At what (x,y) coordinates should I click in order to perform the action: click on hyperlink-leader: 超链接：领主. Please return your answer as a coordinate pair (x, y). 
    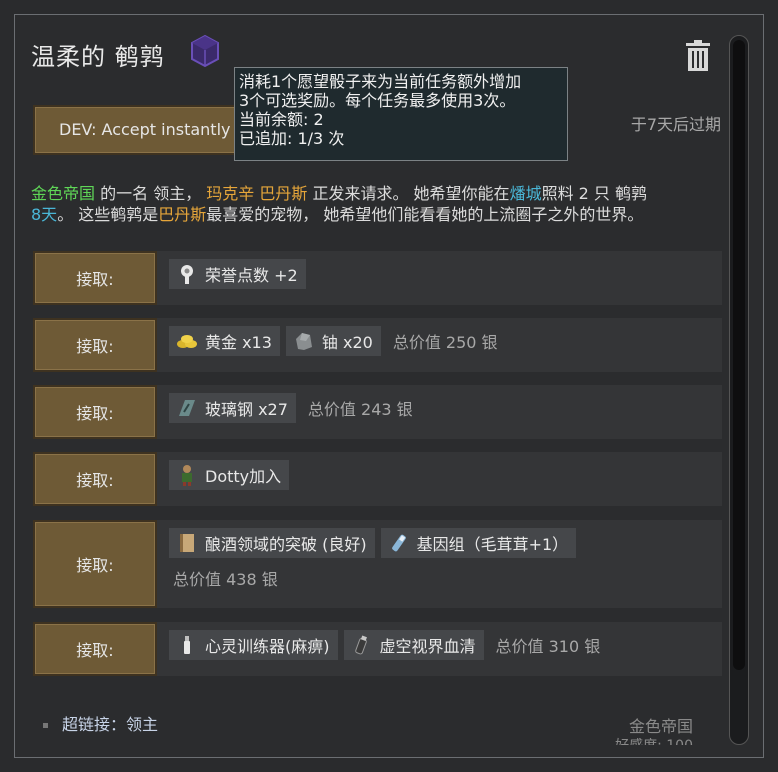
    Looking at the image, I should click on (100, 723).